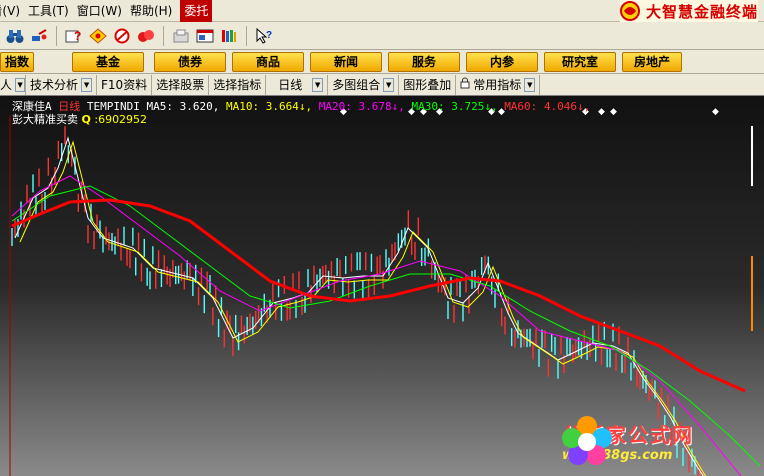 This screenshot has height=476, width=764. I want to click on ma5-label: MA5:, so click(159, 106).